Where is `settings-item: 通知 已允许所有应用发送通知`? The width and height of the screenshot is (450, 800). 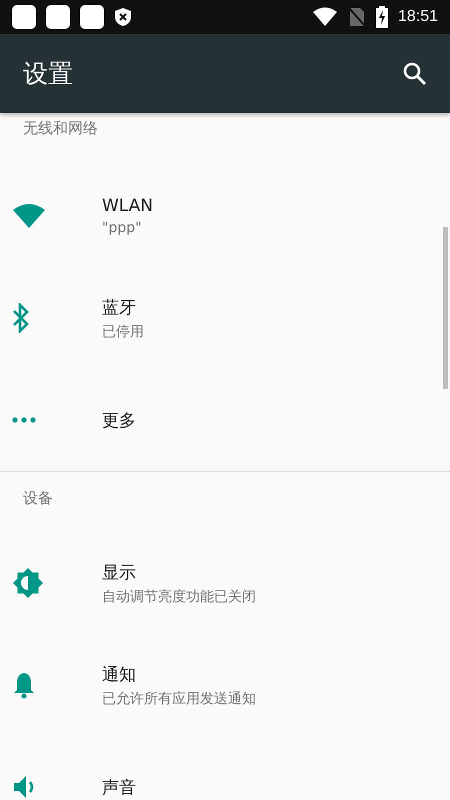
settings-item: 通知 已允许所有应用发送通知 is located at coordinates (225, 685).